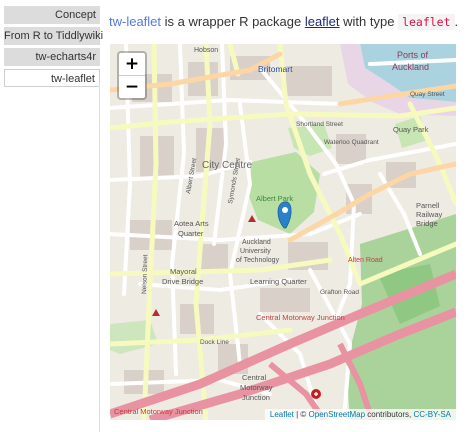  Describe the element at coordinates (258, 260) in the screenshot. I see `map-label-uni-3: of Technology` at that location.